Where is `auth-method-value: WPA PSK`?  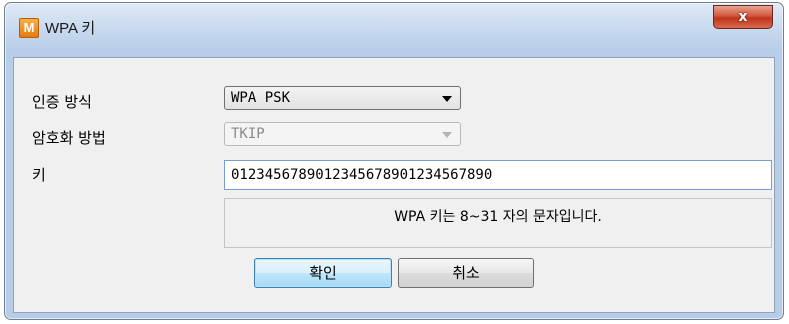 auth-method-value: WPA PSK is located at coordinates (261, 98).